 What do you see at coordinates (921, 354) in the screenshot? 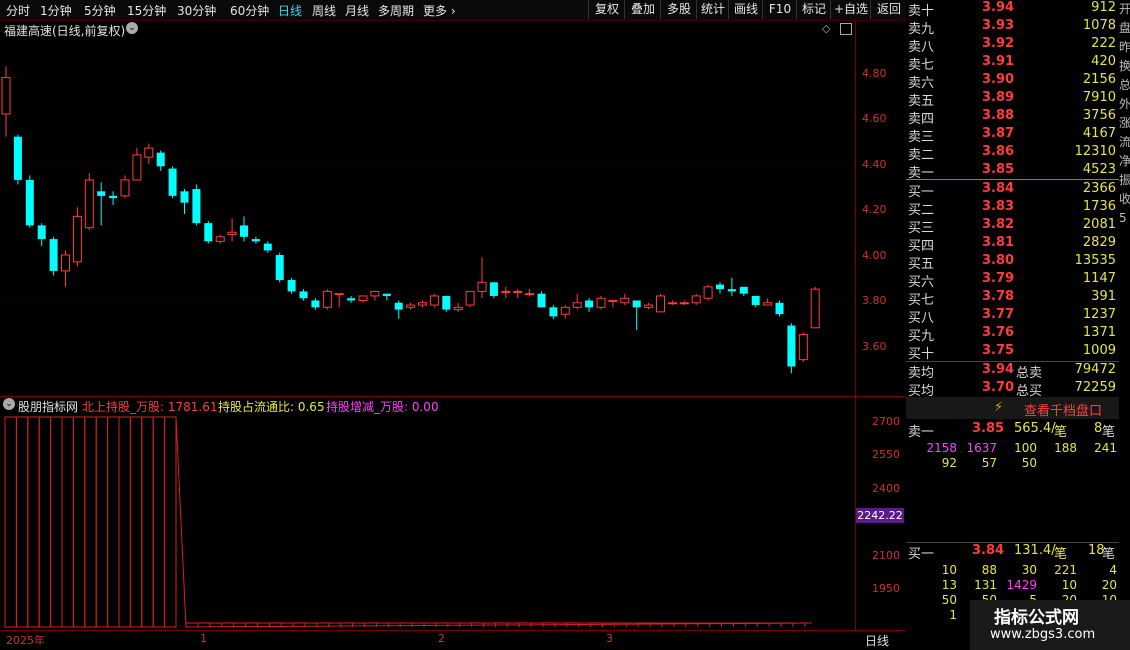
I see `book-label: 买十` at bounding box center [921, 354].